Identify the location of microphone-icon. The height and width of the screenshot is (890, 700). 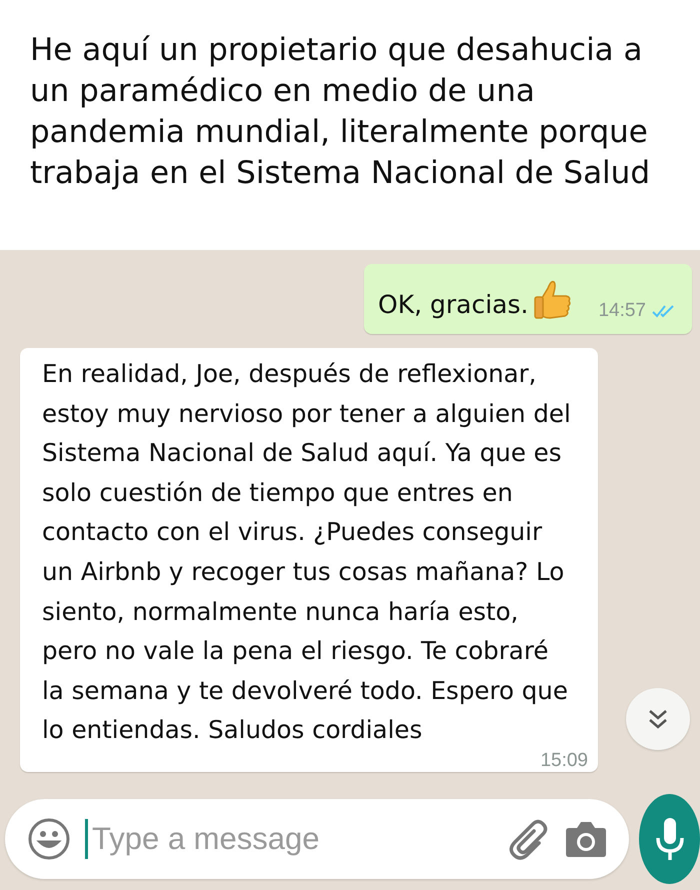
(669, 839).